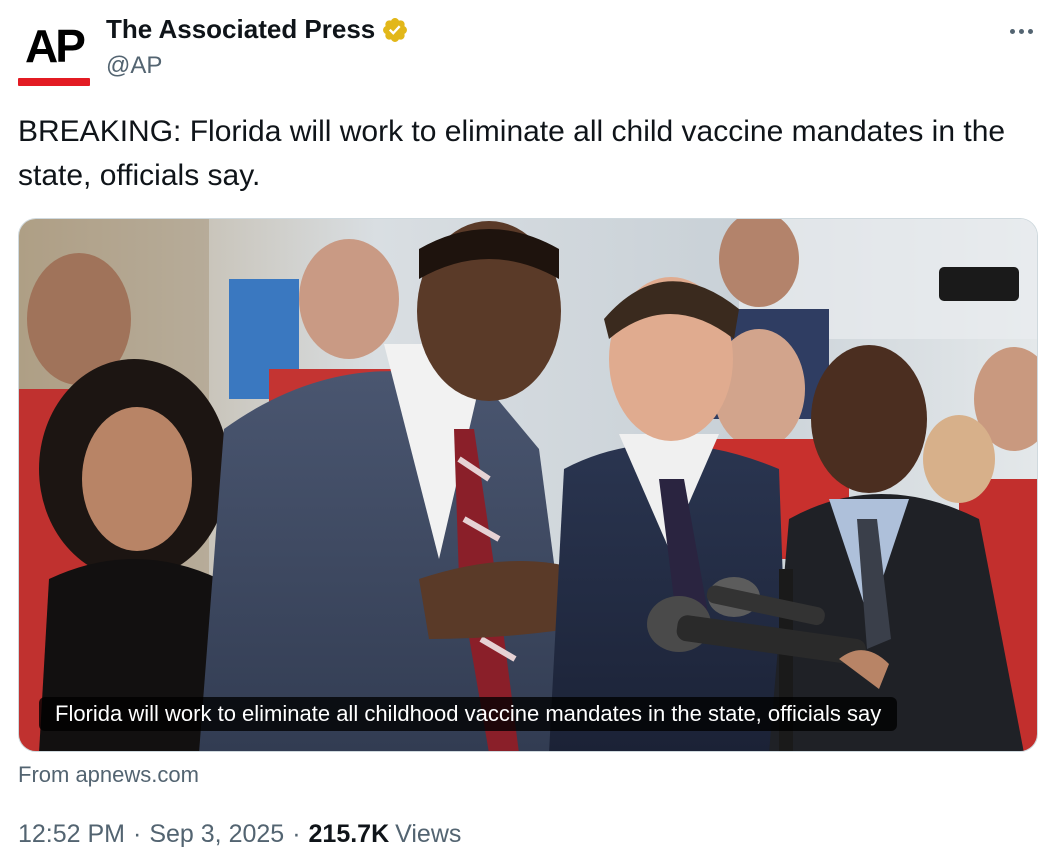  What do you see at coordinates (428, 834) in the screenshot?
I see `views-label: Views` at bounding box center [428, 834].